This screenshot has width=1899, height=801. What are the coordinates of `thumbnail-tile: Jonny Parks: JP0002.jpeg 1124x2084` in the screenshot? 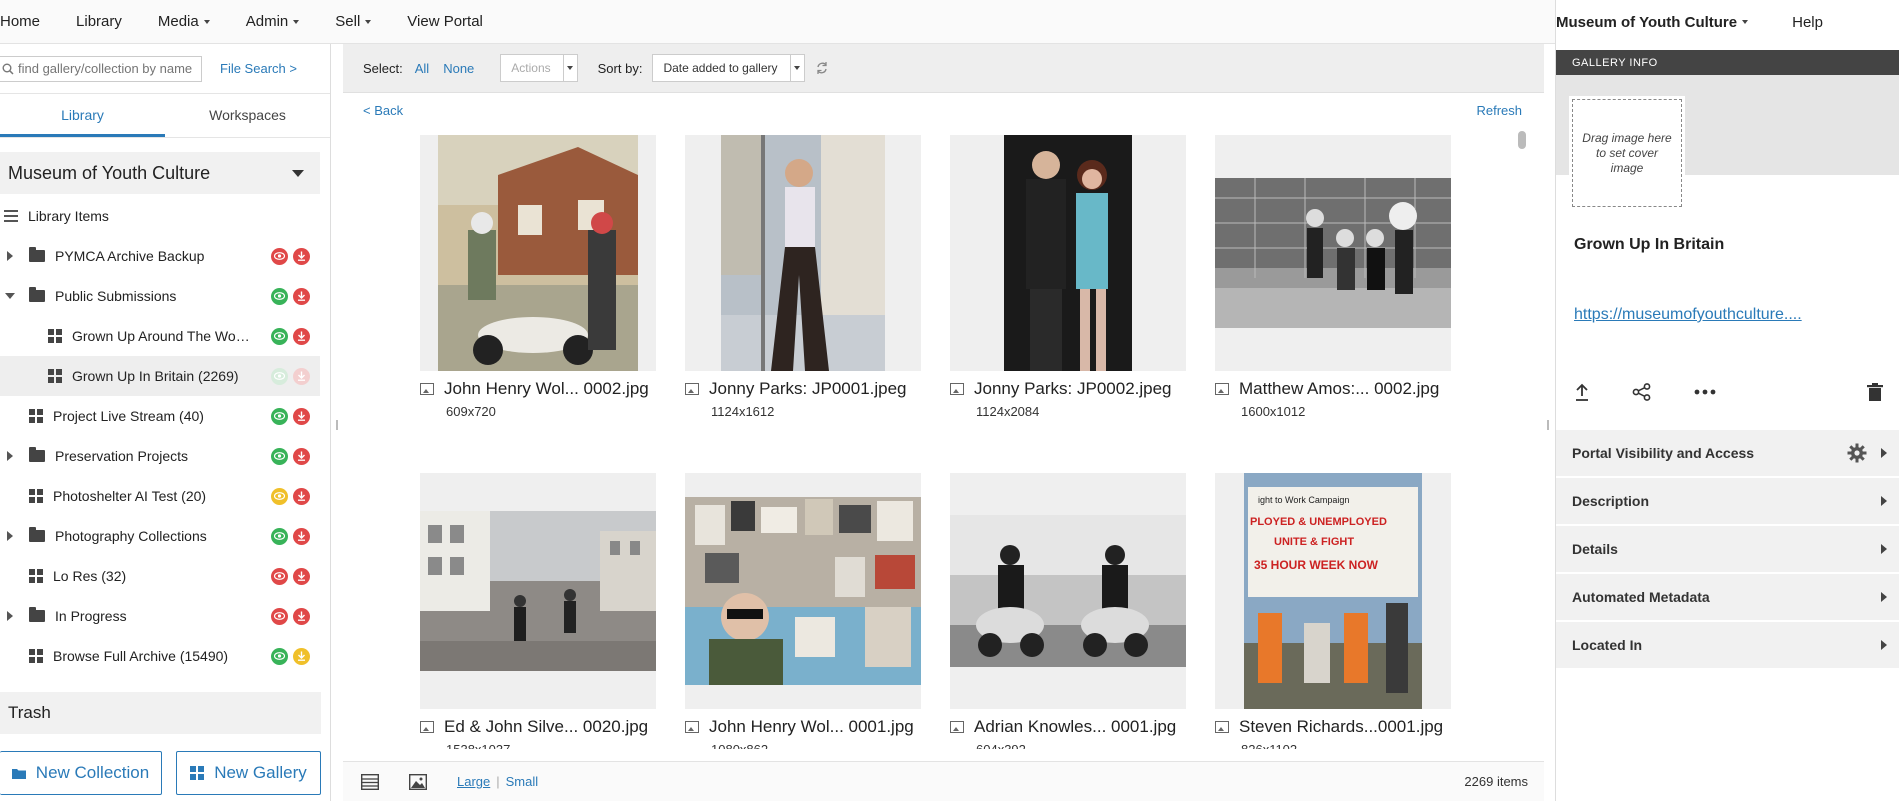 It's located at (1068, 277).